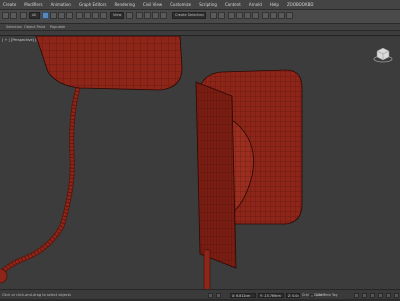 The width and height of the screenshot is (400, 301). Describe the element at coordinates (396, 295) in the screenshot. I see `maximize-viewport-icon` at that location.